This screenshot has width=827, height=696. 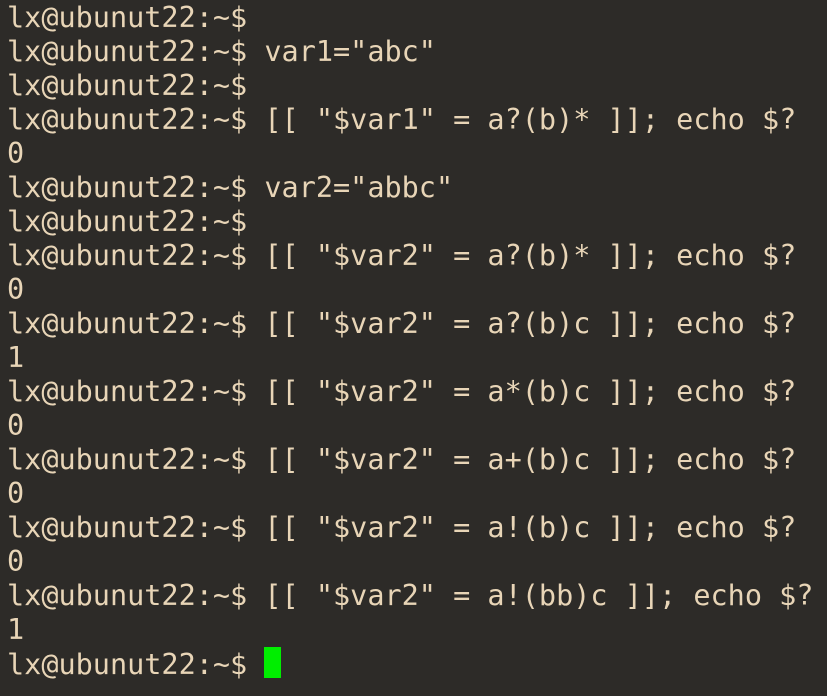 What do you see at coordinates (417, 664) in the screenshot?
I see `active-prompt-line: lx@ubunut22:~$` at bounding box center [417, 664].